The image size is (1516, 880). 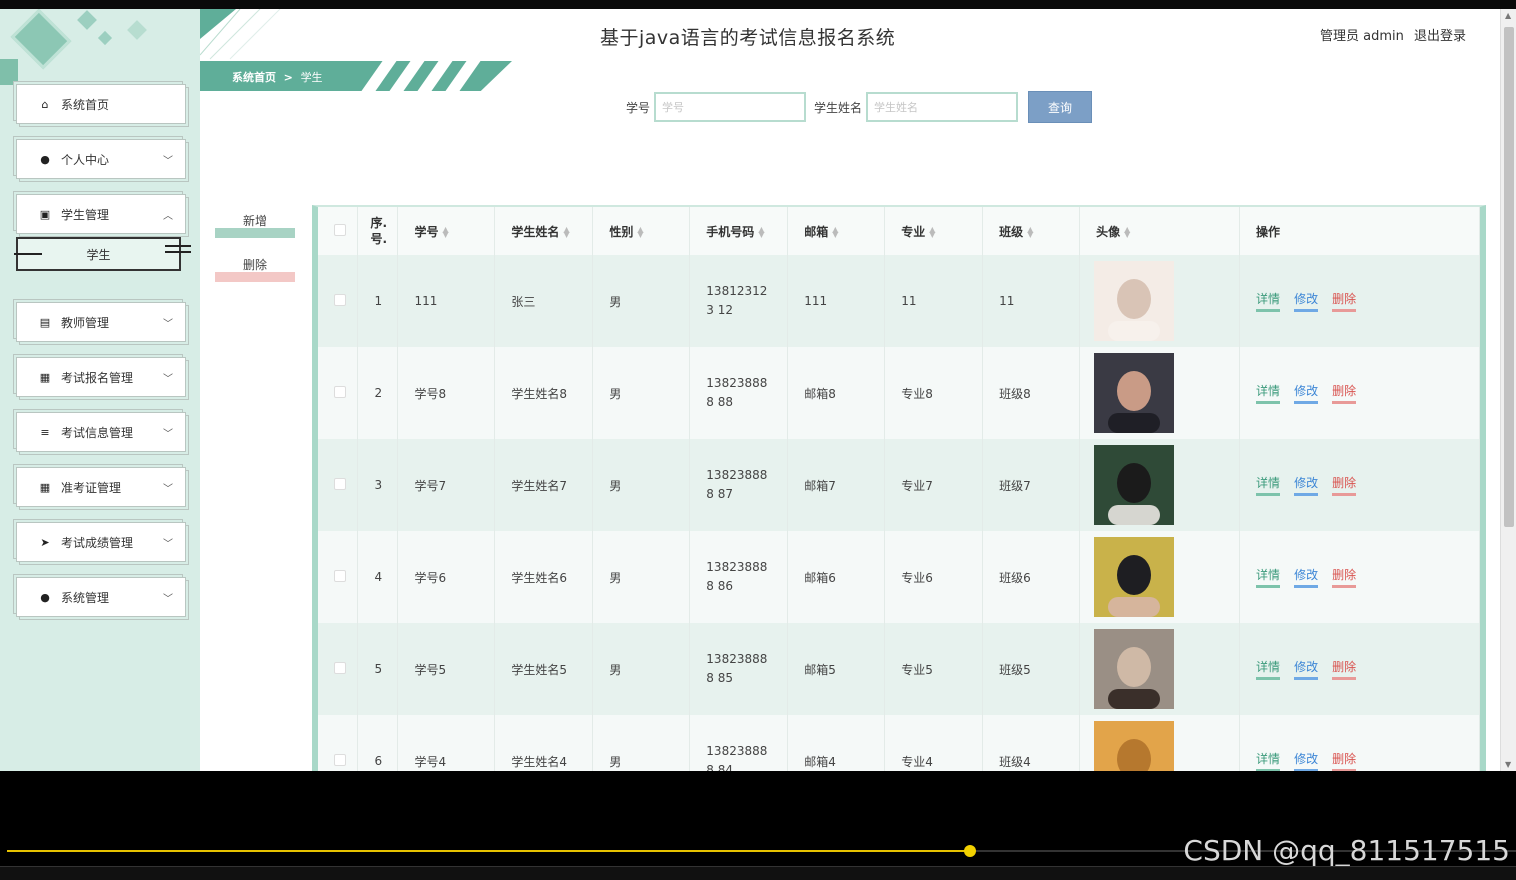 I want to click on cell-name: 学生姓名8, so click(x=544, y=393).